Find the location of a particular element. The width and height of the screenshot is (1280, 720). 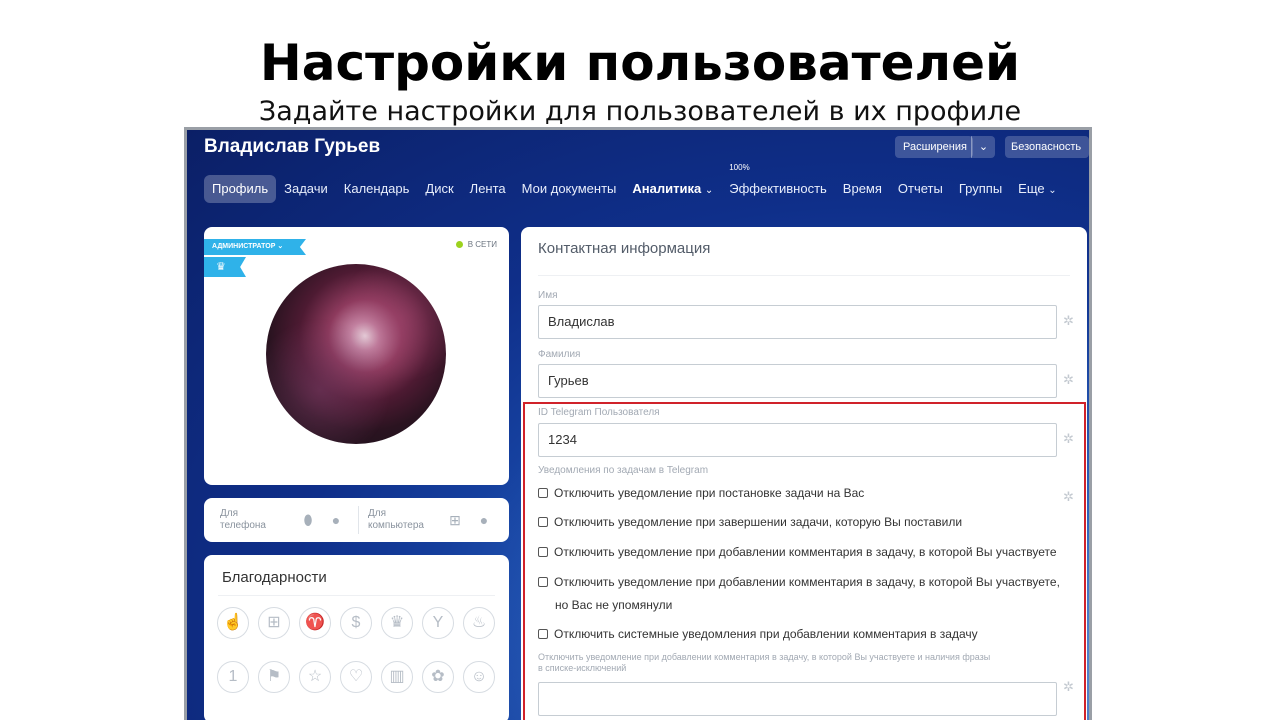

avatar-overlay is located at coordinates (356, 354).